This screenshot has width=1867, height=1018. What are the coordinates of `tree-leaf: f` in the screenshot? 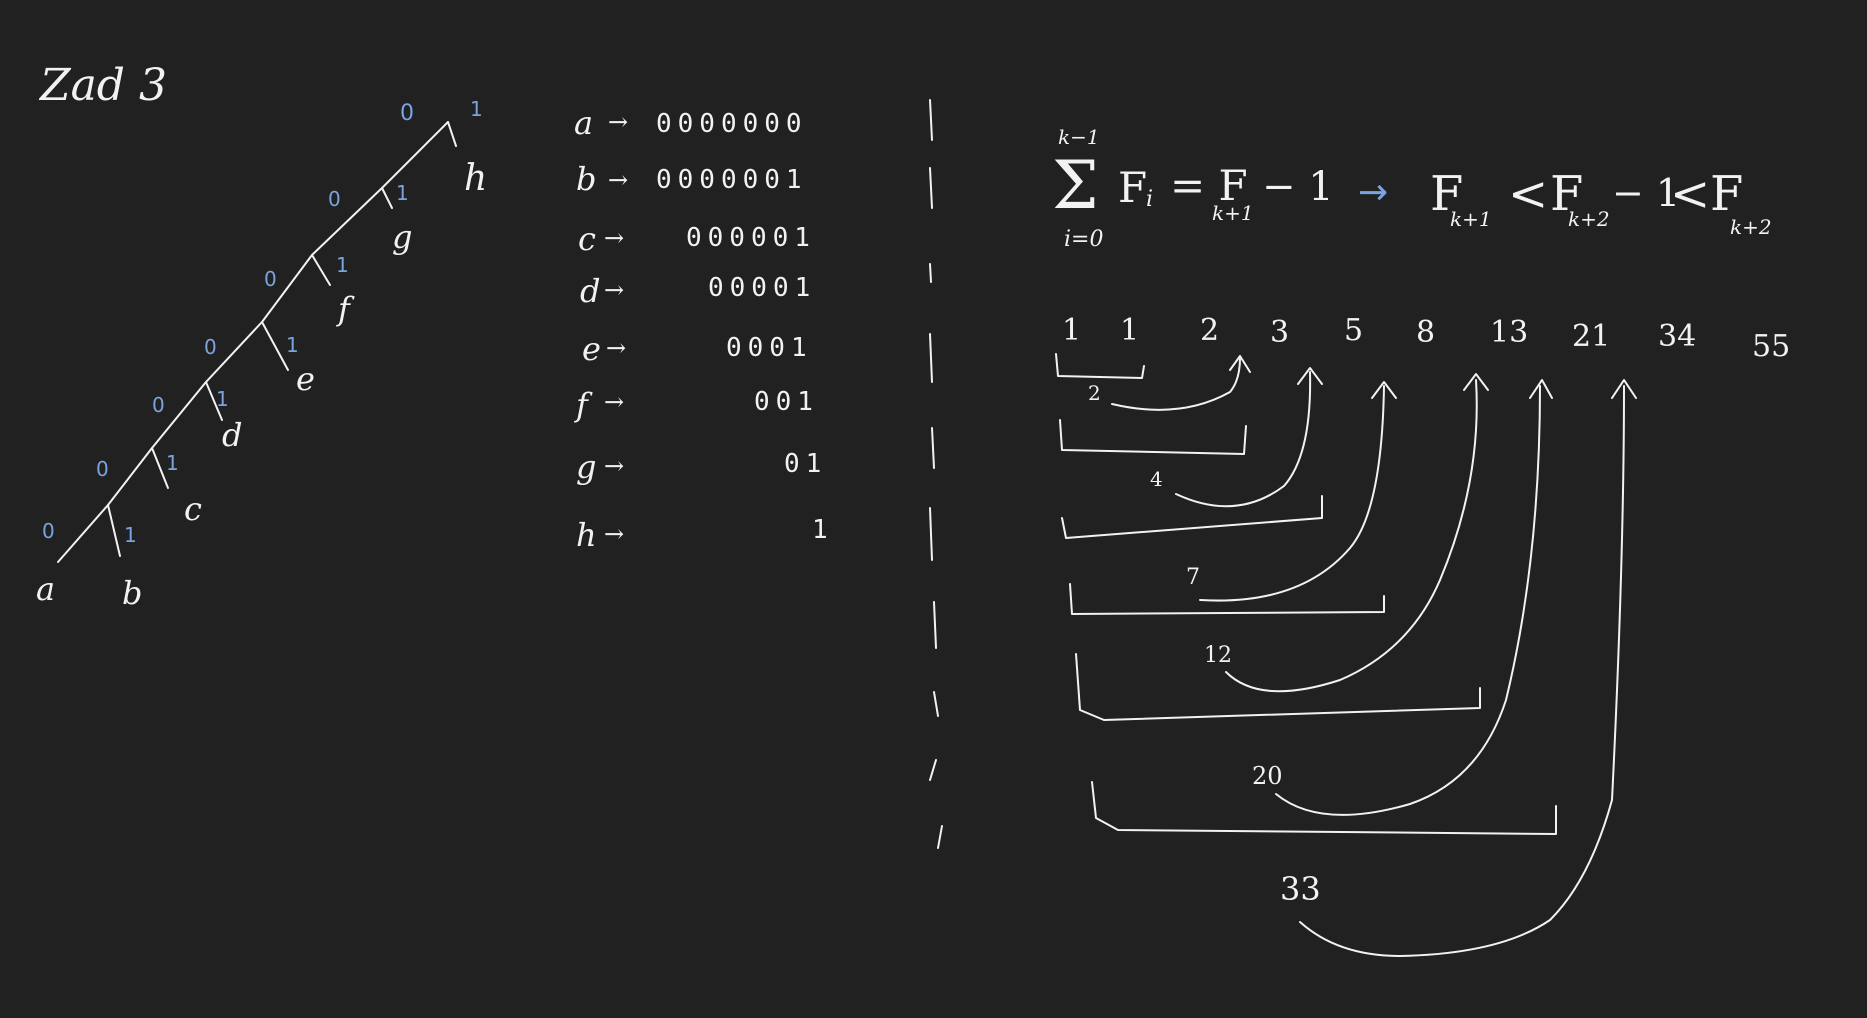 It's located at (345, 309).